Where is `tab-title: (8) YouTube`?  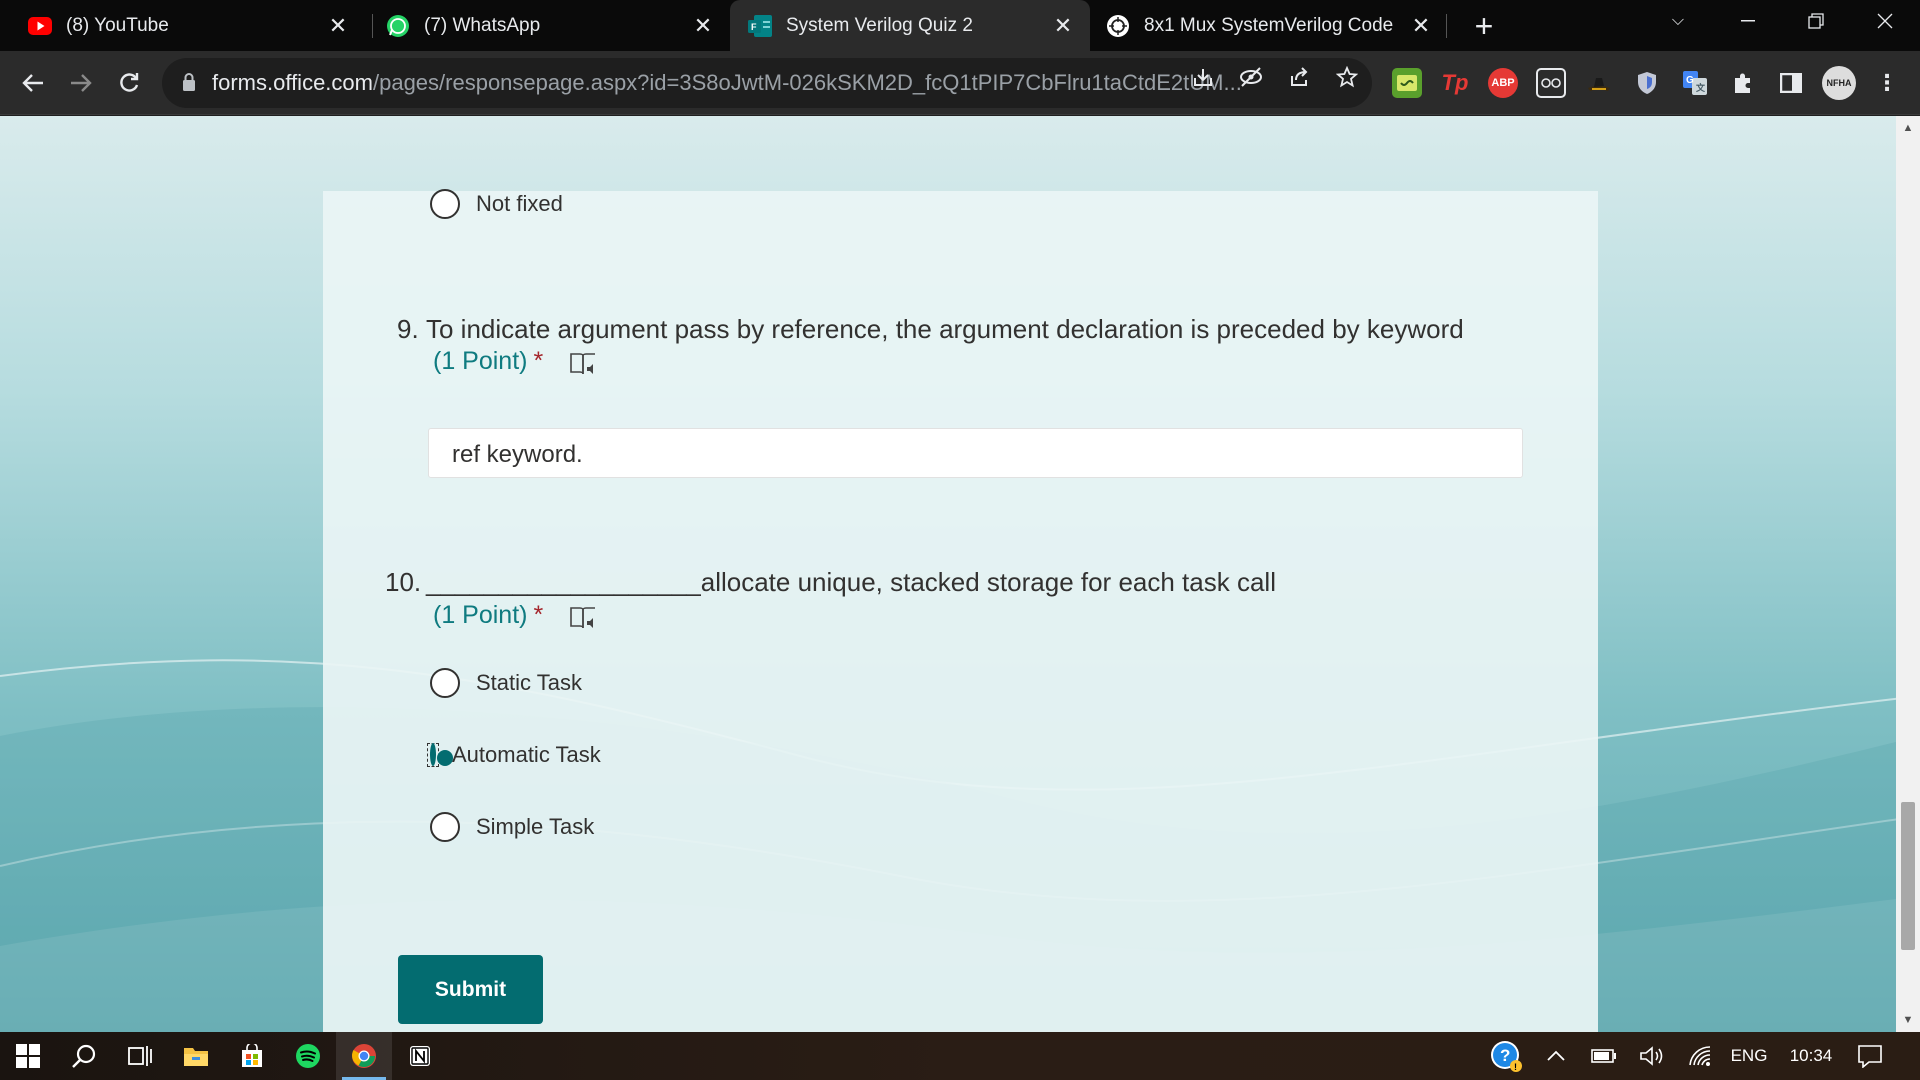 tab-title: (8) YouTube is located at coordinates (117, 25).